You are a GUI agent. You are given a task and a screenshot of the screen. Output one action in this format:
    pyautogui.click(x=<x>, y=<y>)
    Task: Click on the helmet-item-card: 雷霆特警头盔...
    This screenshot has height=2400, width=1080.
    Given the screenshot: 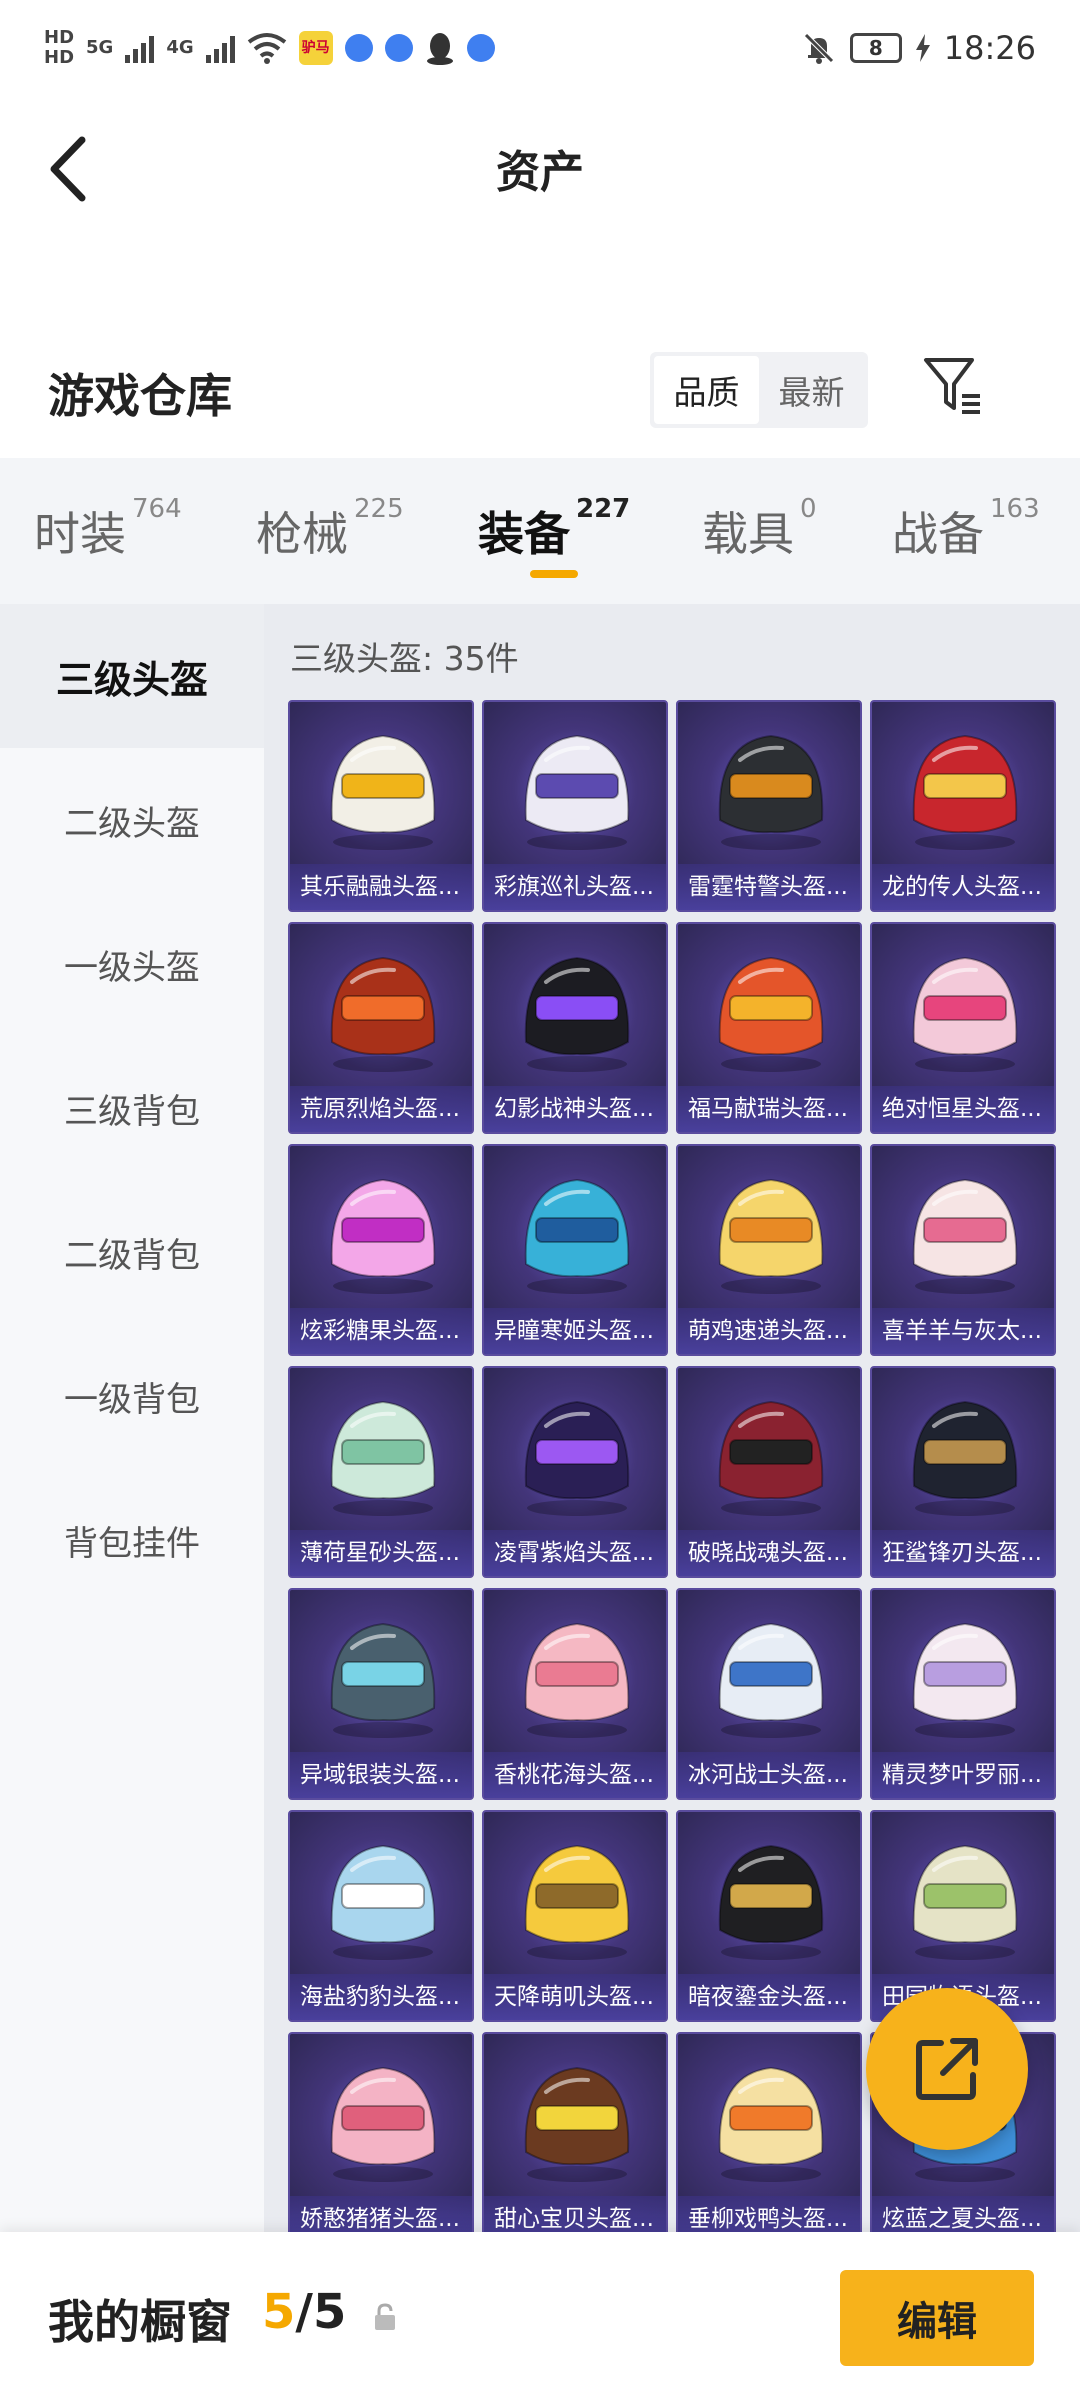 What is the action you would take?
    pyautogui.click(x=769, y=806)
    